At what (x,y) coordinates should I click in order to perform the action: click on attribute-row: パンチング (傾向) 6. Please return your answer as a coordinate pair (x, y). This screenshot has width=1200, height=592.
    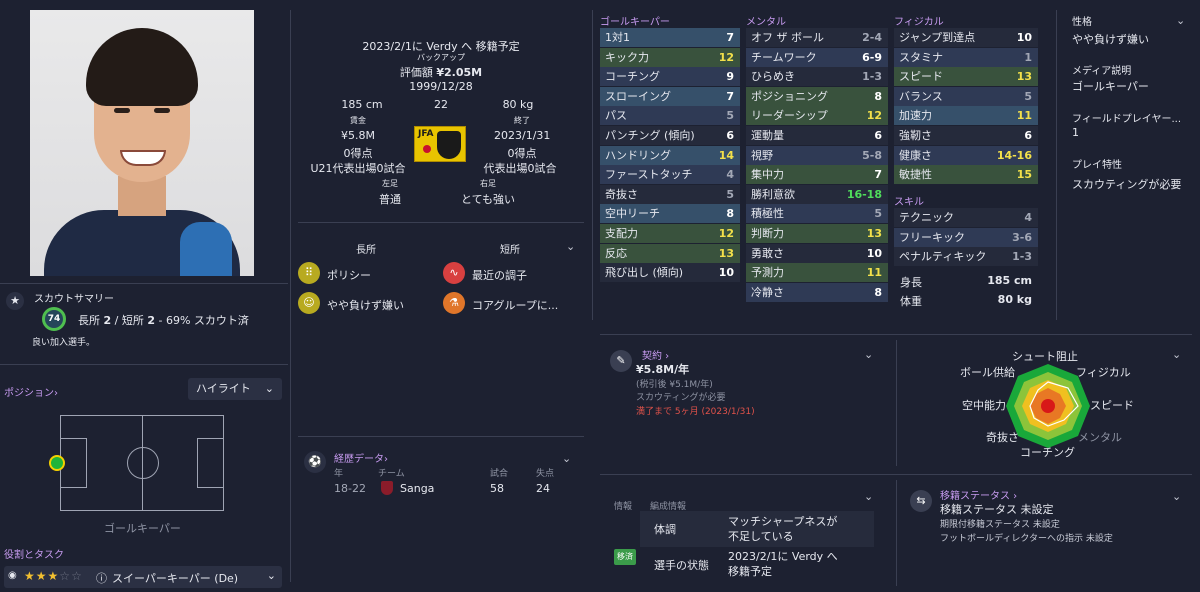
    Looking at the image, I should click on (670, 135).